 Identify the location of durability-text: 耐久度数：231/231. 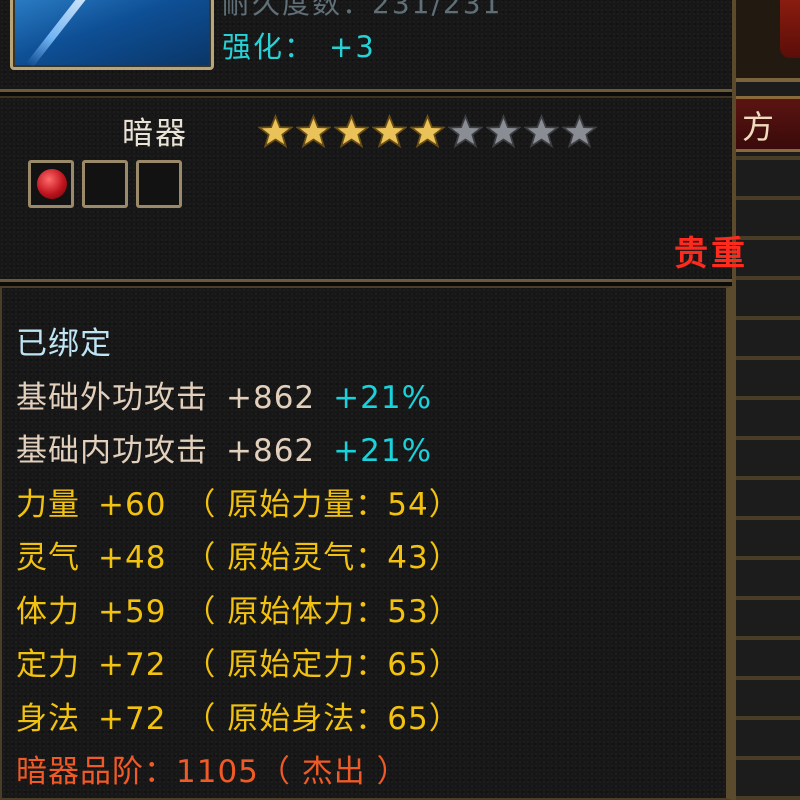
(362, 10).